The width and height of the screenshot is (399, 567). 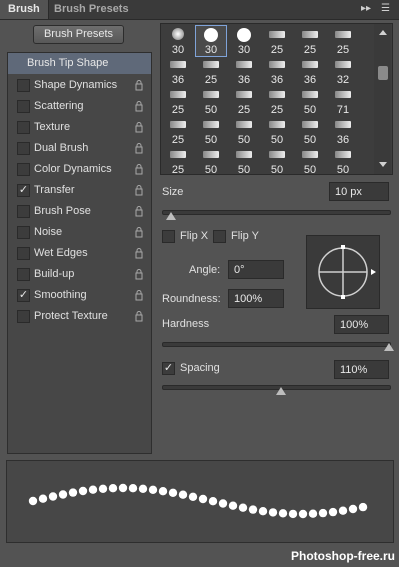 I want to click on menu-item-protect-texture: Protect Texture, so click(x=79, y=316).